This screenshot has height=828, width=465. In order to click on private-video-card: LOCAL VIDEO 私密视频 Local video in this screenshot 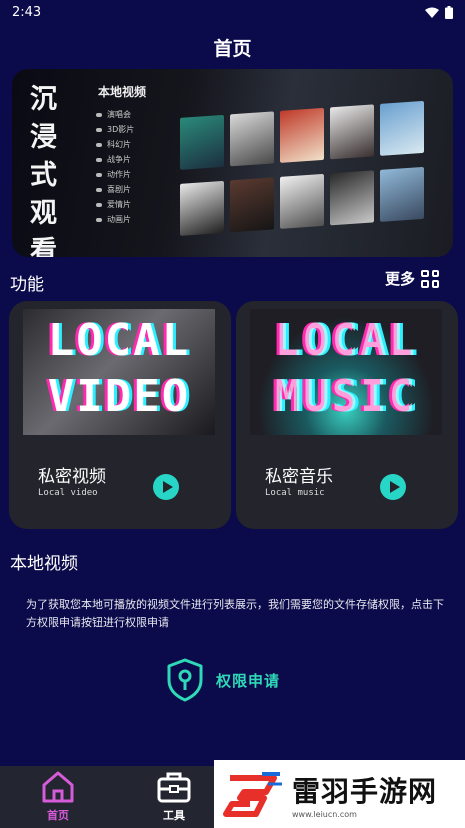, I will do `click(120, 415)`.